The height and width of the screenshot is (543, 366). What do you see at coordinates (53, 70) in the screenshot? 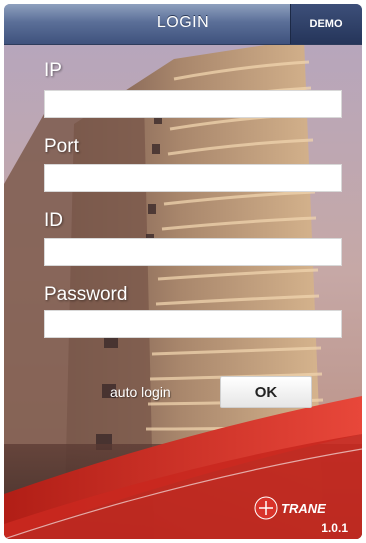
I see `ip-label: IP` at bounding box center [53, 70].